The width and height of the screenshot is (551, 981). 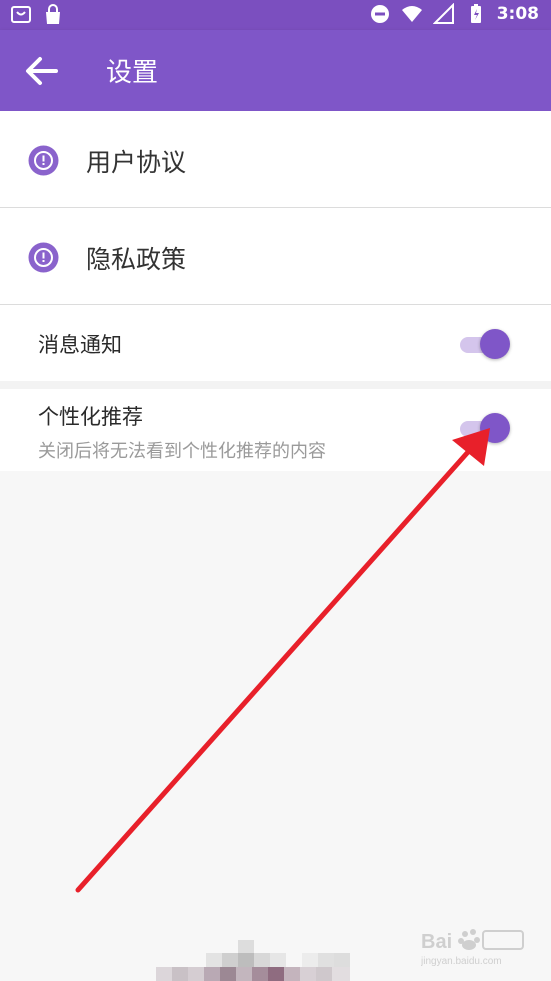 What do you see at coordinates (275, 159) in the screenshot?
I see `user-agreement-item: 用户协议` at bounding box center [275, 159].